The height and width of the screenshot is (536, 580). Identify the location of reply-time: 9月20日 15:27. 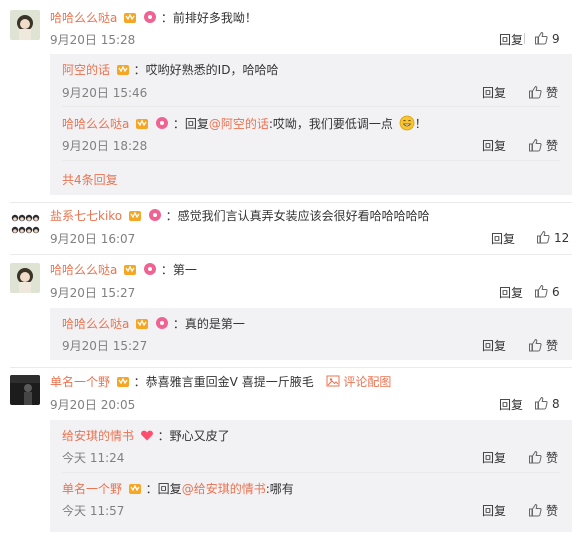
(105, 346).